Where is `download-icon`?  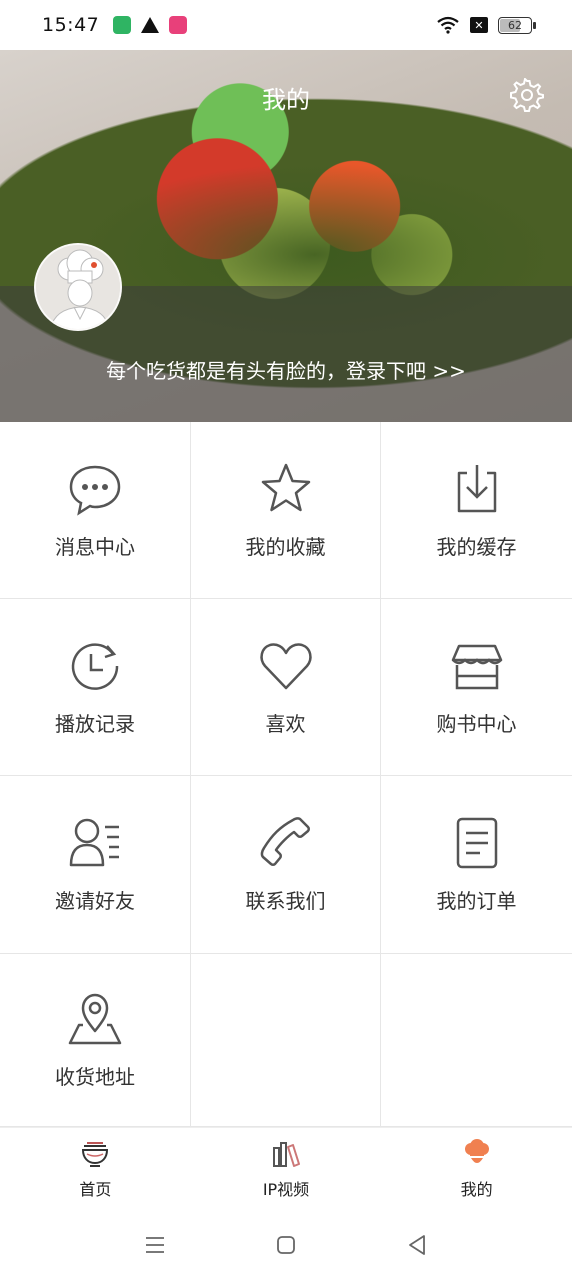
download-icon is located at coordinates (476, 488).